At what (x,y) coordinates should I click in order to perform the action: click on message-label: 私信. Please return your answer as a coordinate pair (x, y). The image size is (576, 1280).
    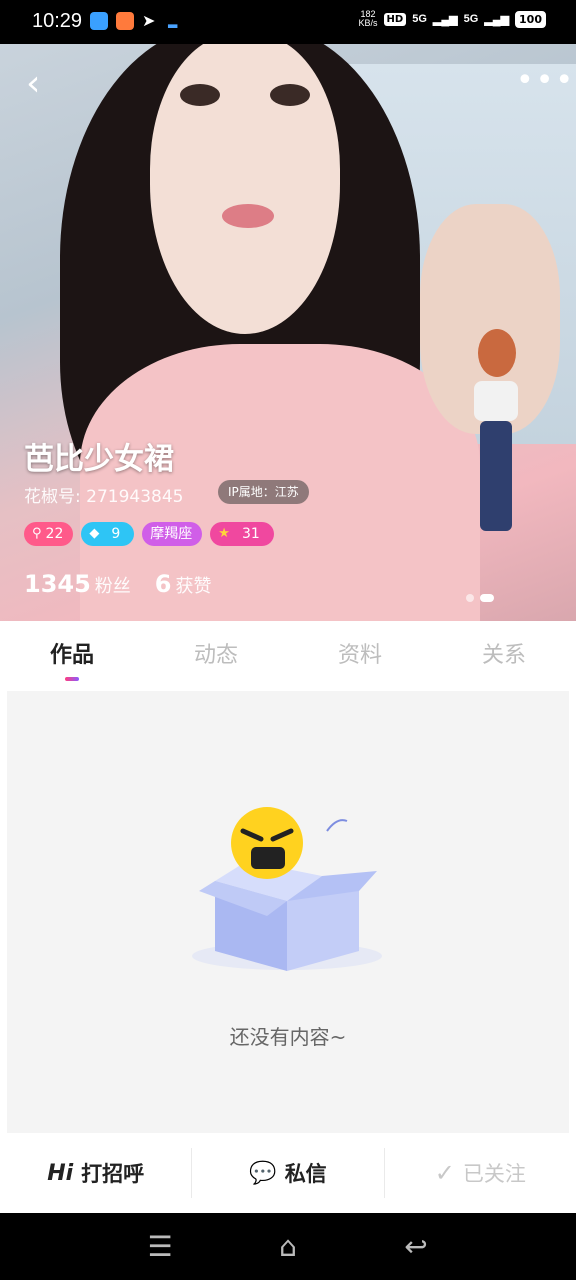
    Looking at the image, I should click on (305, 1174).